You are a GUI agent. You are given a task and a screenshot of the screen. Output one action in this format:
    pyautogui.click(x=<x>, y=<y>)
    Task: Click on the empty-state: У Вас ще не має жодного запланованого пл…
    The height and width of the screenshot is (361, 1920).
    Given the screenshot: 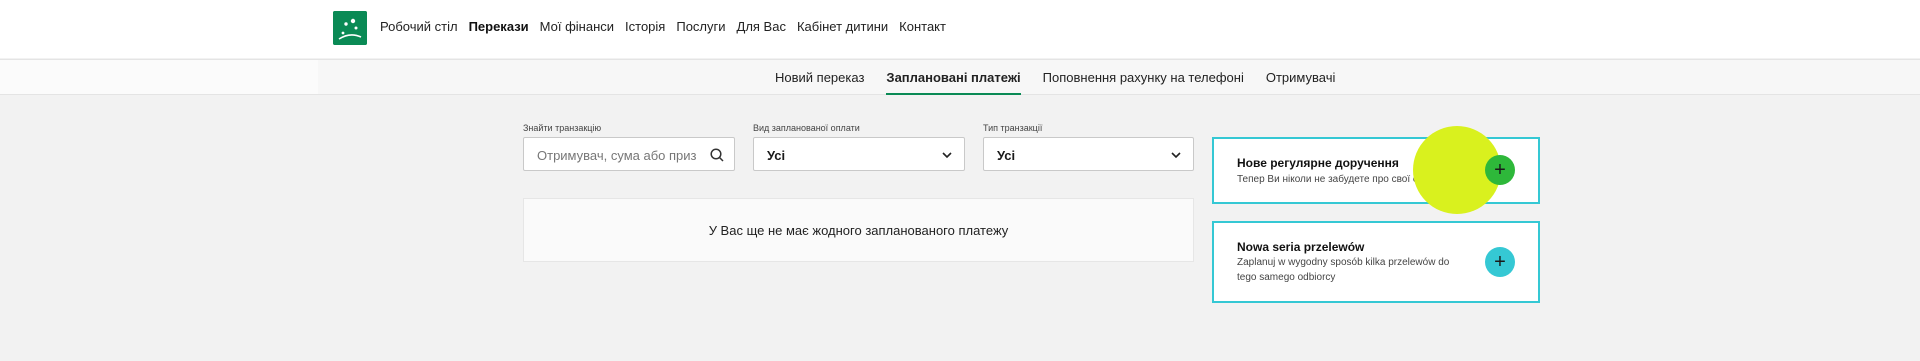 What is the action you would take?
    pyautogui.click(x=858, y=230)
    